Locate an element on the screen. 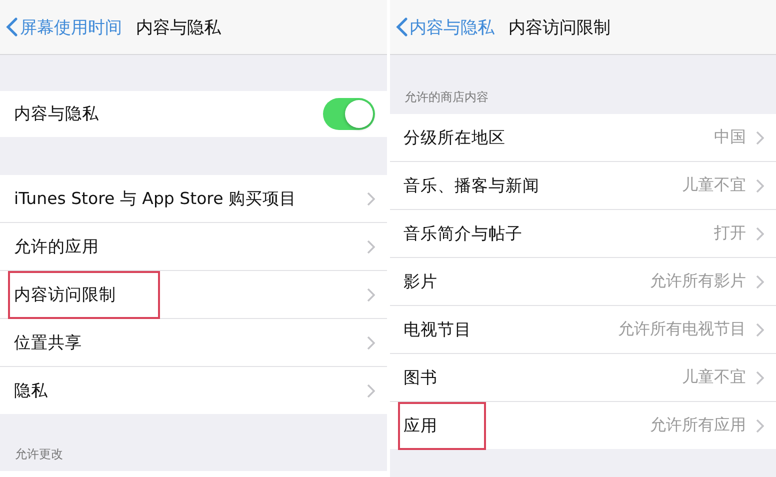 This screenshot has height=477, width=776. row-value: 允许所有应用 is located at coordinates (698, 425).